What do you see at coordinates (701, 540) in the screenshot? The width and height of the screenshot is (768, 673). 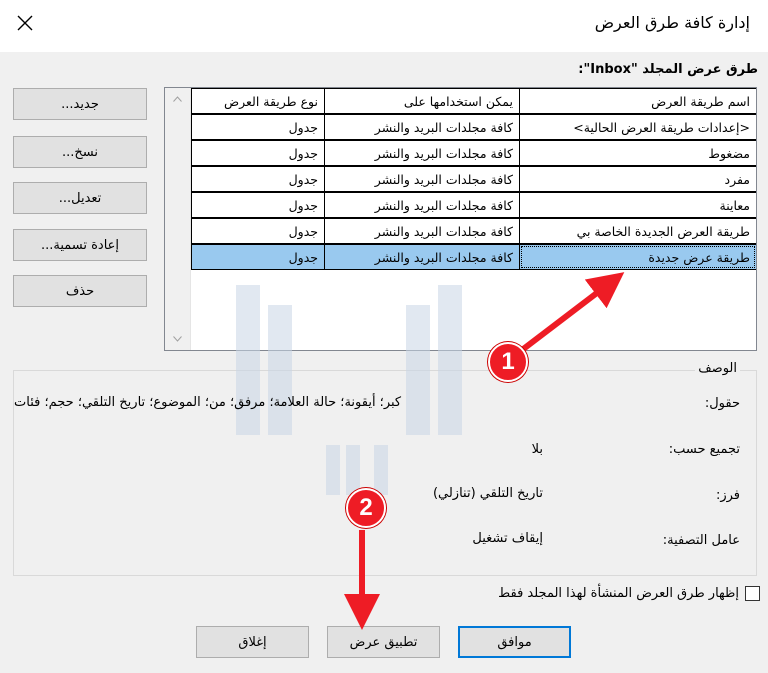 I see `filter-label: عامل التصفية:` at bounding box center [701, 540].